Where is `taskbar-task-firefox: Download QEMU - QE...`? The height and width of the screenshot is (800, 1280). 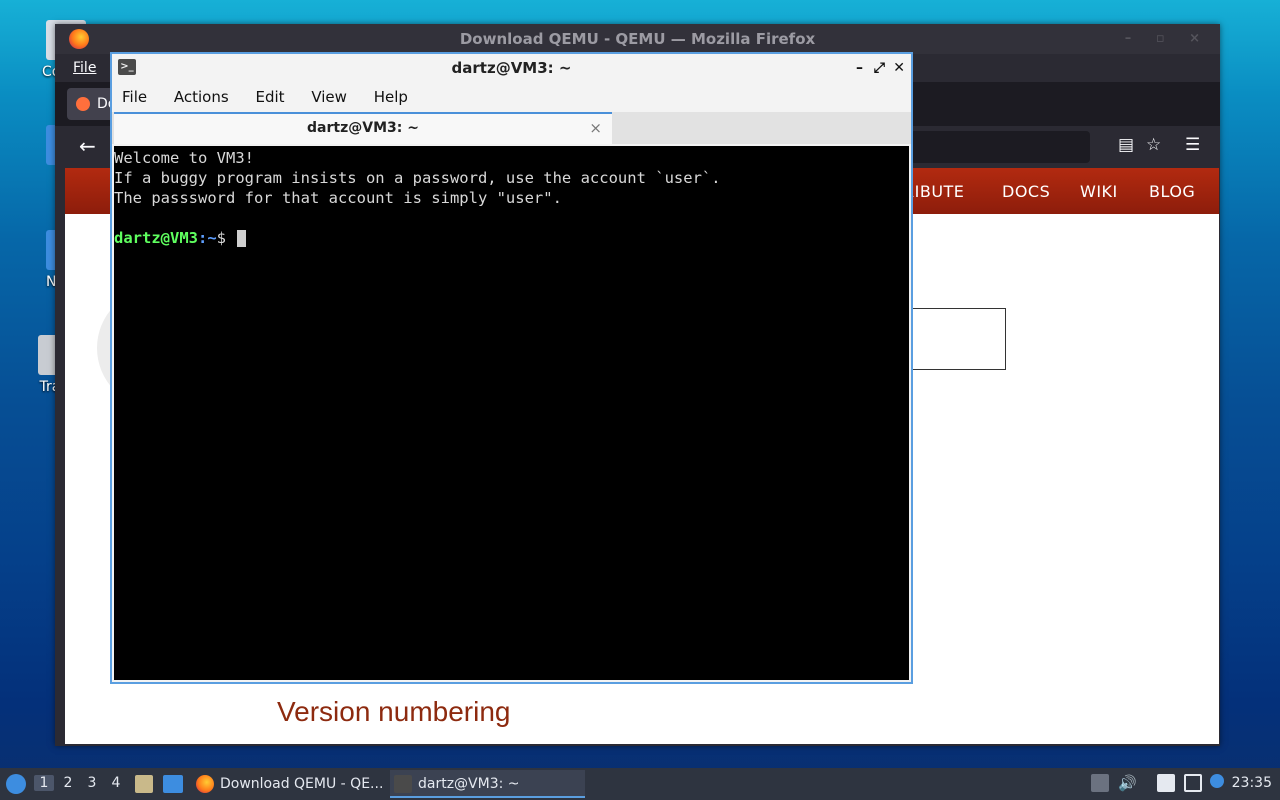
taskbar-task-firefox: Download QEMU - QE... is located at coordinates (288, 784).